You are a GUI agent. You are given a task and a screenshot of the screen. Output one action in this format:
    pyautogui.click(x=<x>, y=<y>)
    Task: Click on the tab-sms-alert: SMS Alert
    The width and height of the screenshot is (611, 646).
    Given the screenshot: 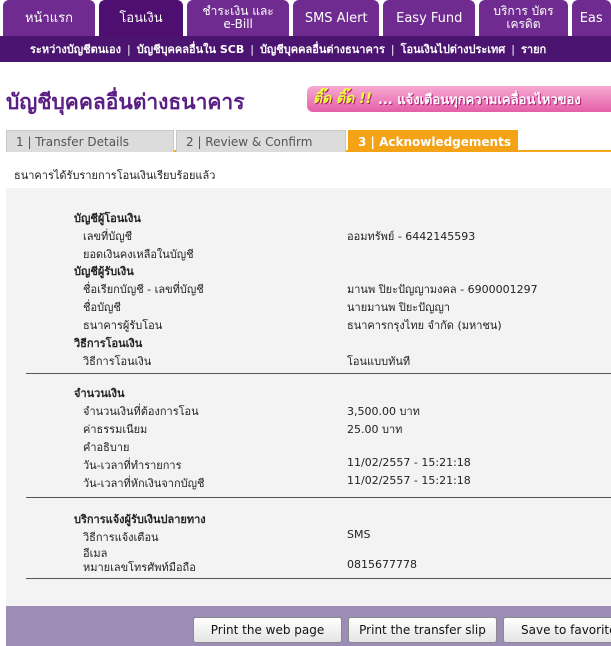 What is the action you would take?
    pyautogui.click(x=336, y=18)
    